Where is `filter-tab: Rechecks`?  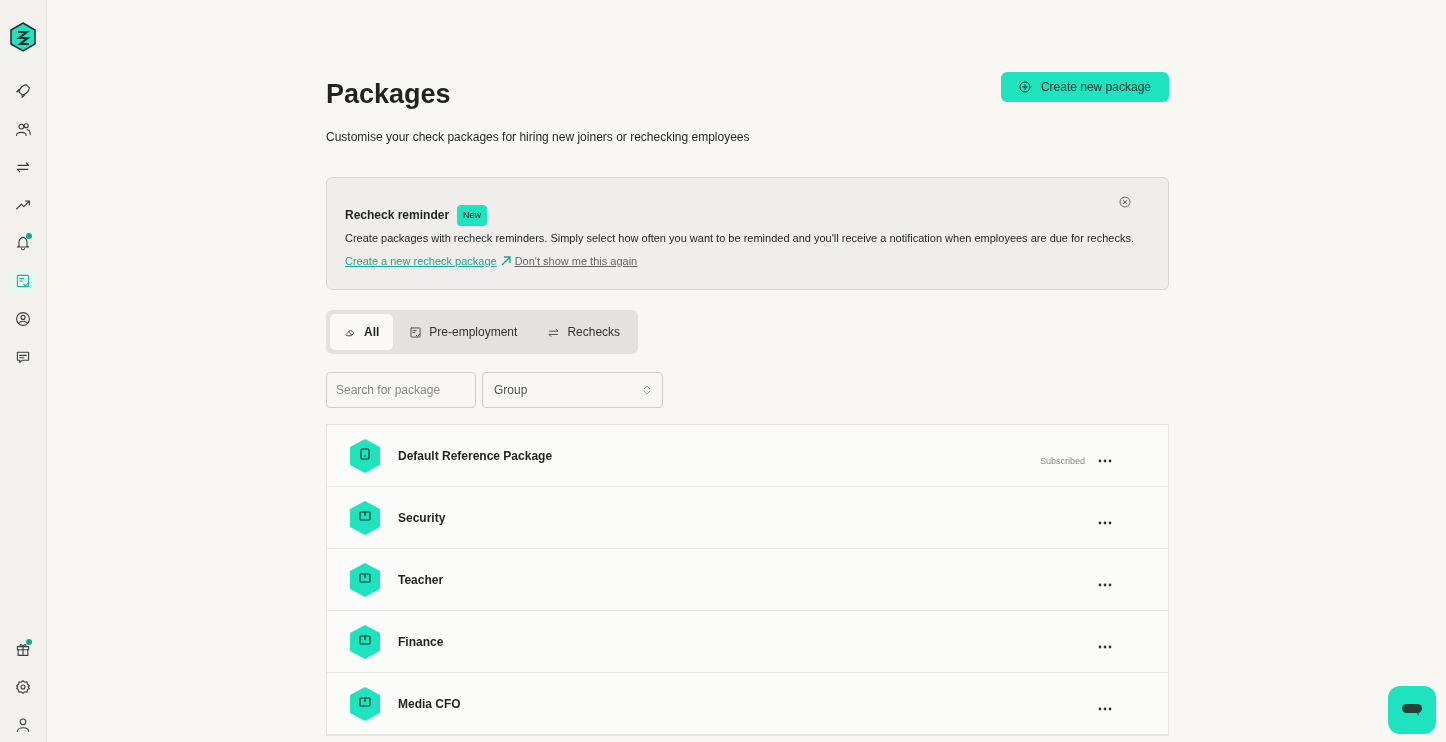 filter-tab: Rechecks is located at coordinates (584, 332).